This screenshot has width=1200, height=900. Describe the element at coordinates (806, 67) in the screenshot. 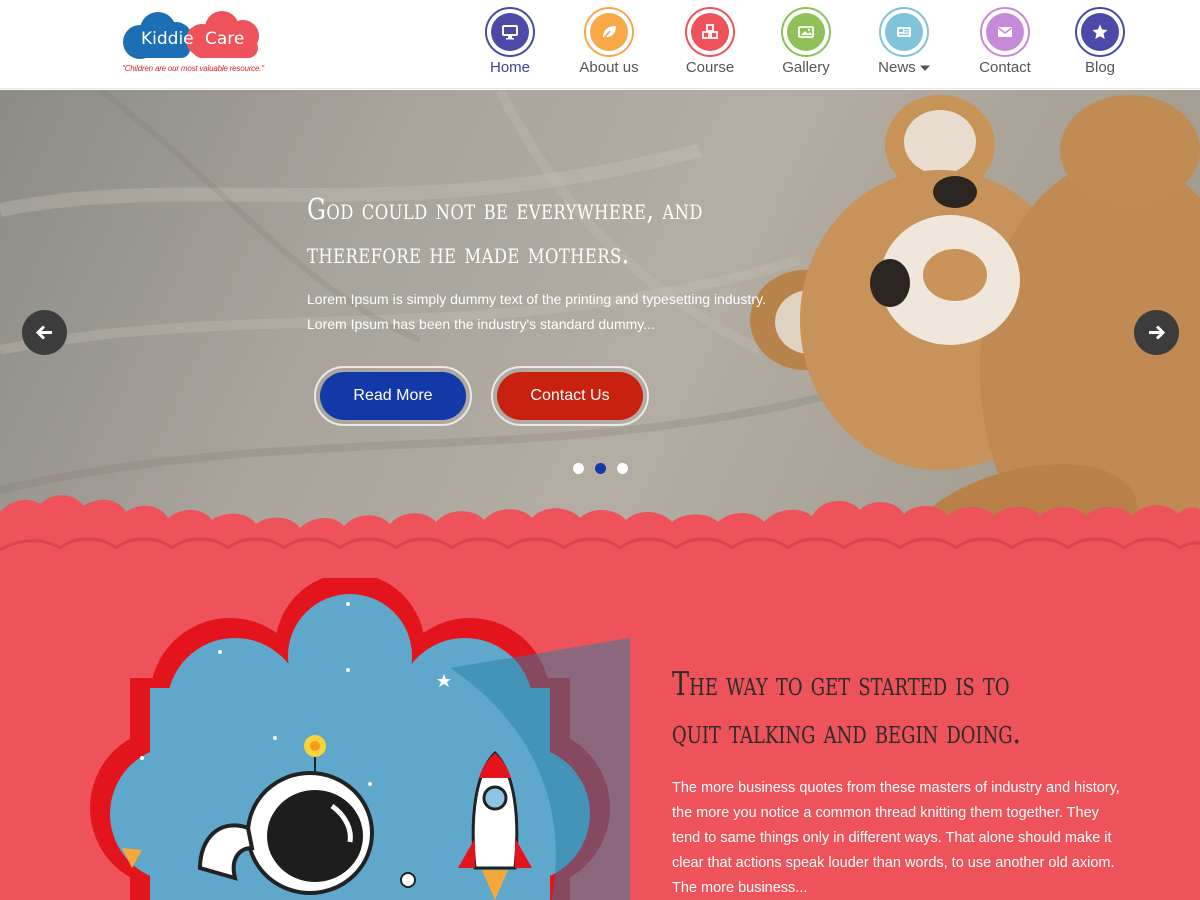

I see `nav-label-gallery: Gallery` at that location.